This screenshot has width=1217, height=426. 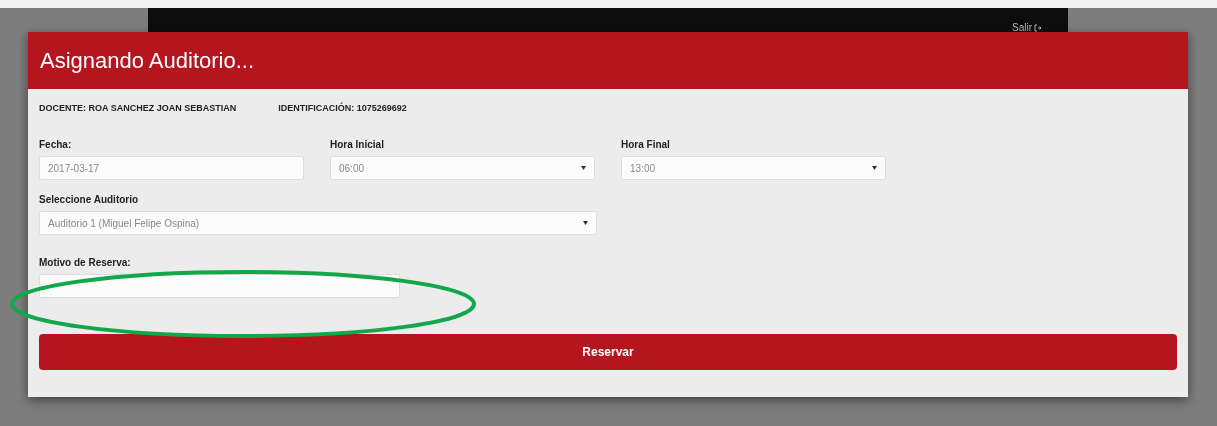 I want to click on logout-link: Salir, so click(x=1027, y=27).